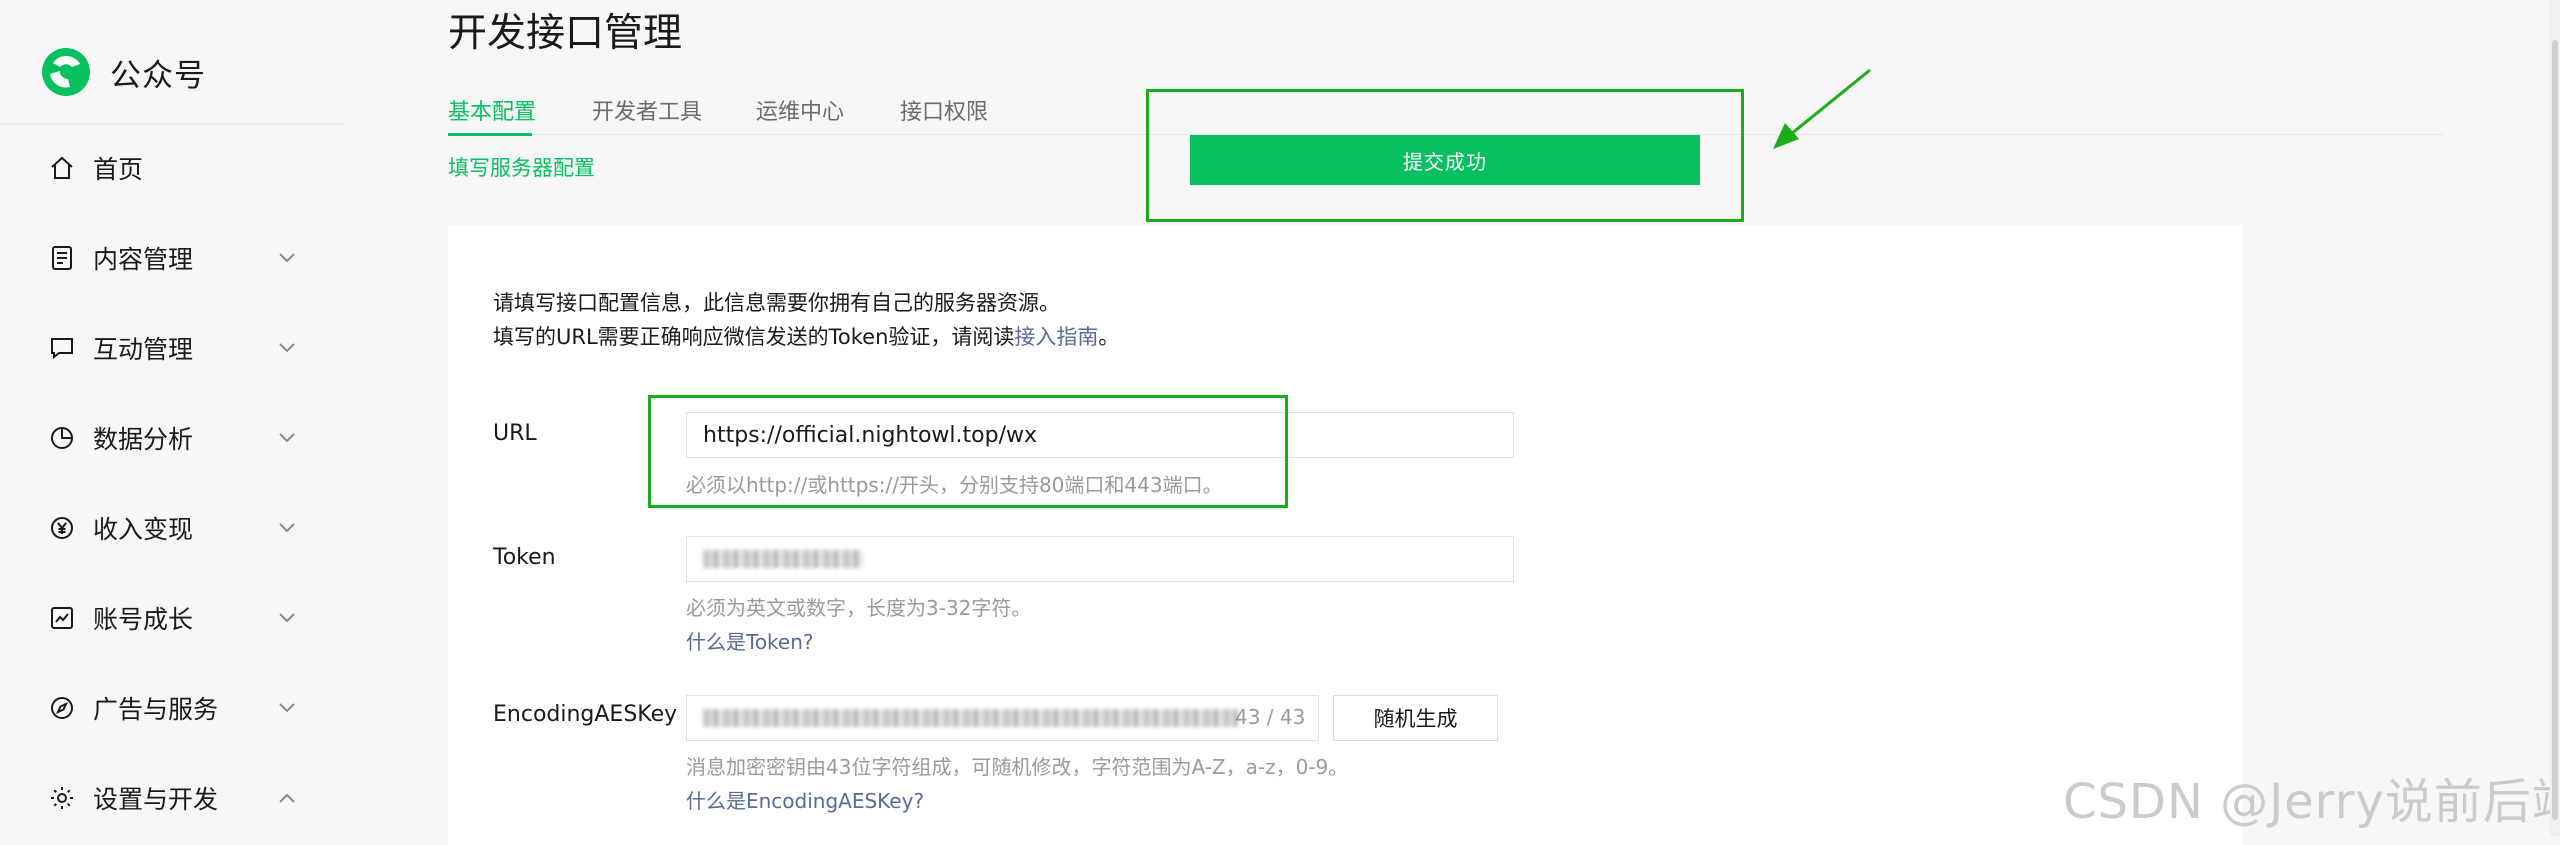  Describe the element at coordinates (776, 303) in the screenshot. I see `intro-text-line1: 请填写接口配置信息，此信息需要你拥有自己的服务器资源。` at that location.